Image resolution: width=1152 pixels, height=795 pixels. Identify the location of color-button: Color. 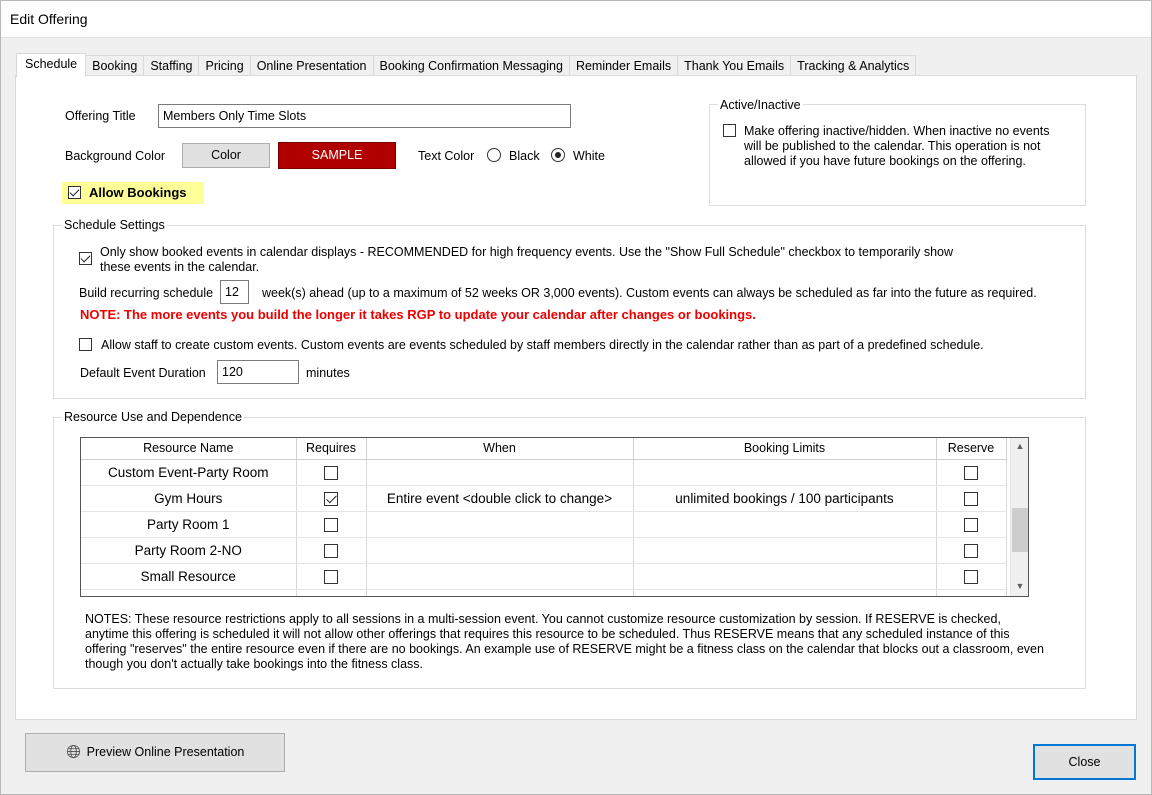
(226, 155).